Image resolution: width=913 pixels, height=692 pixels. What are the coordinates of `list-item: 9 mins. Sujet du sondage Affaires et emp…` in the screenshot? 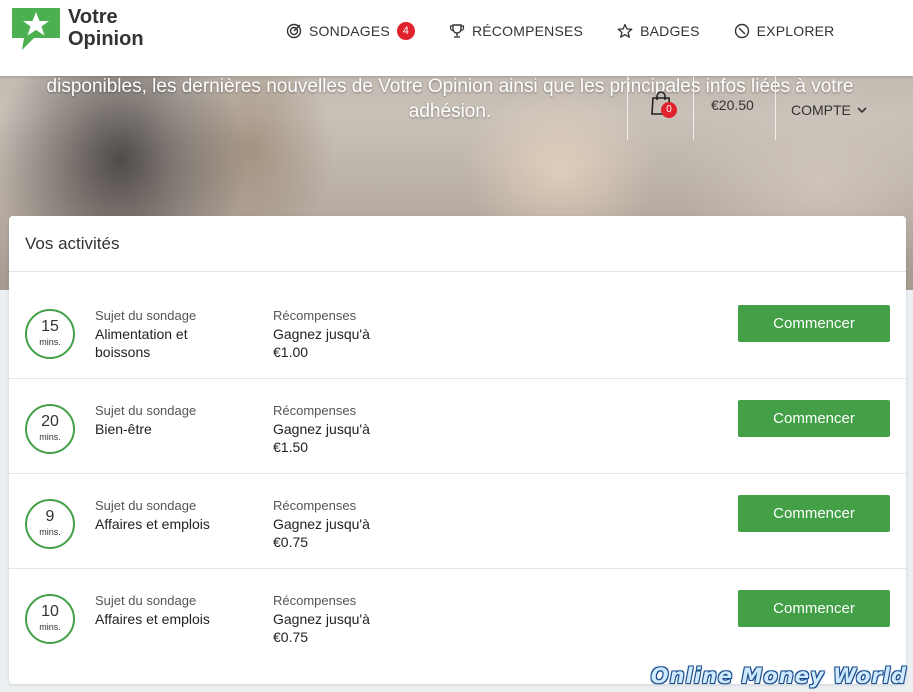 It's located at (457, 521).